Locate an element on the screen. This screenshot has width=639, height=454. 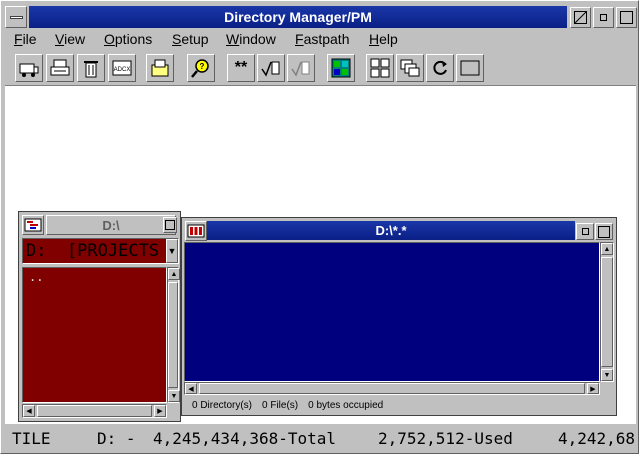
maximize-button is located at coordinates (626, 17).